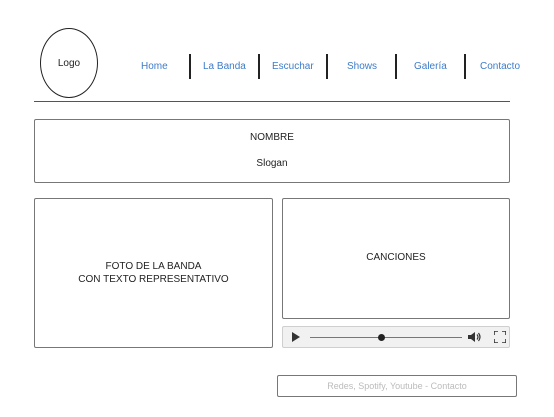 The image size is (554, 417). I want to click on nav-item-la-banda: La Banda, so click(224, 66).